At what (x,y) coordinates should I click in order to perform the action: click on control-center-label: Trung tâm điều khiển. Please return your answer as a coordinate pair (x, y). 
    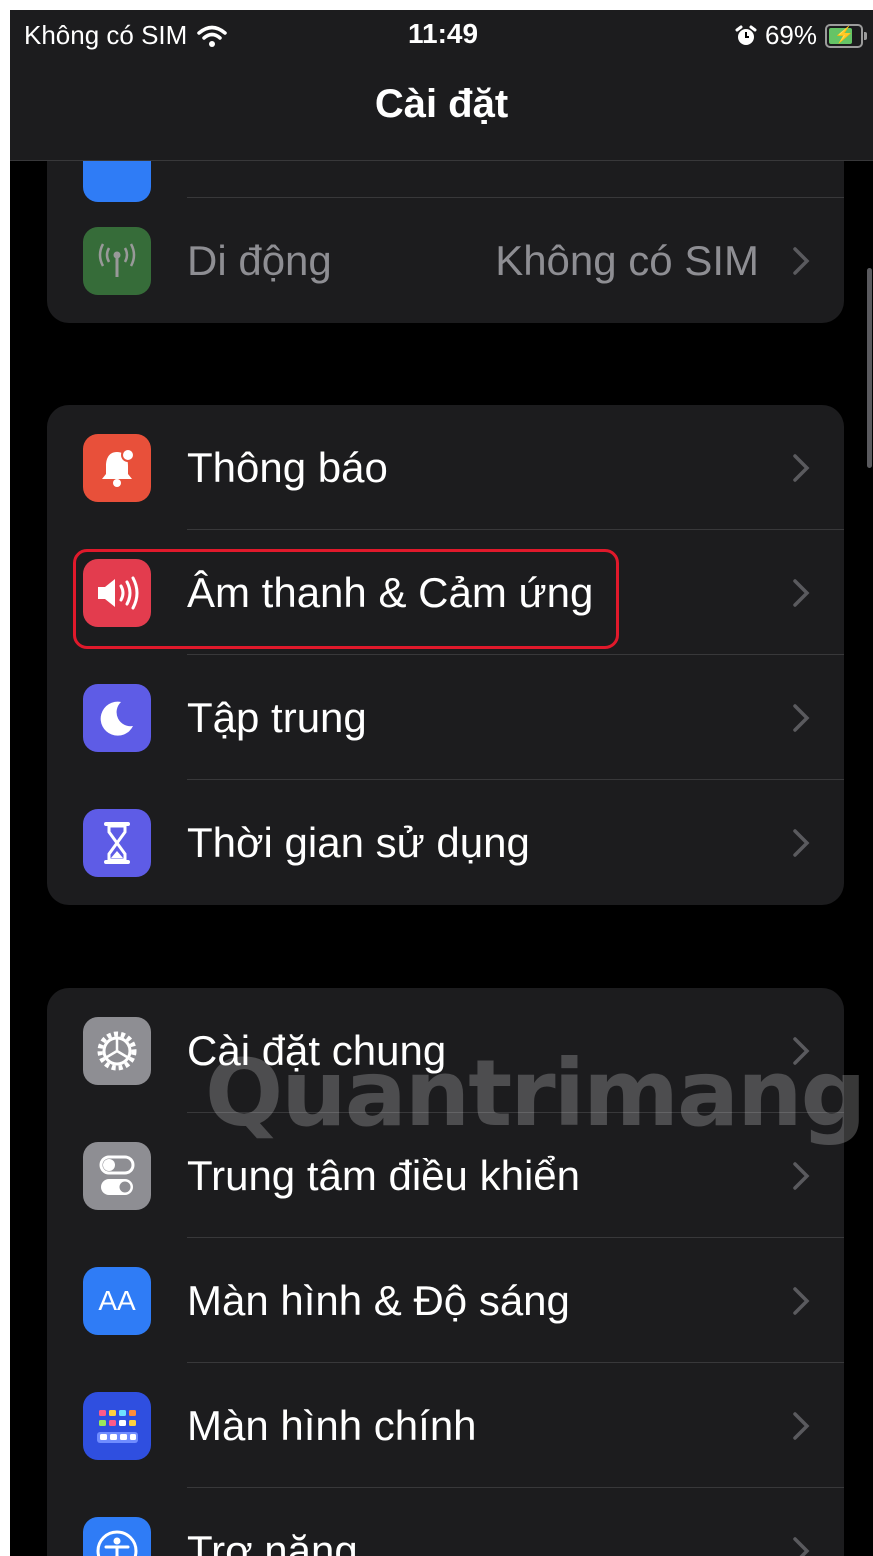
    Looking at the image, I should click on (383, 1175).